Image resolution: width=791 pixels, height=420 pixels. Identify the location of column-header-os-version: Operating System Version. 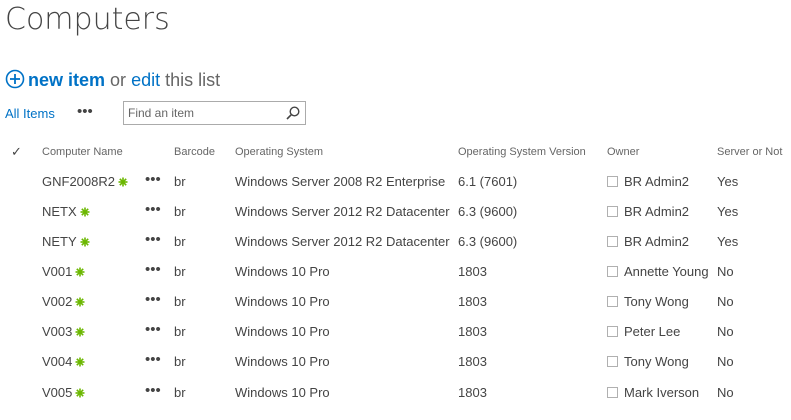
(522, 152).